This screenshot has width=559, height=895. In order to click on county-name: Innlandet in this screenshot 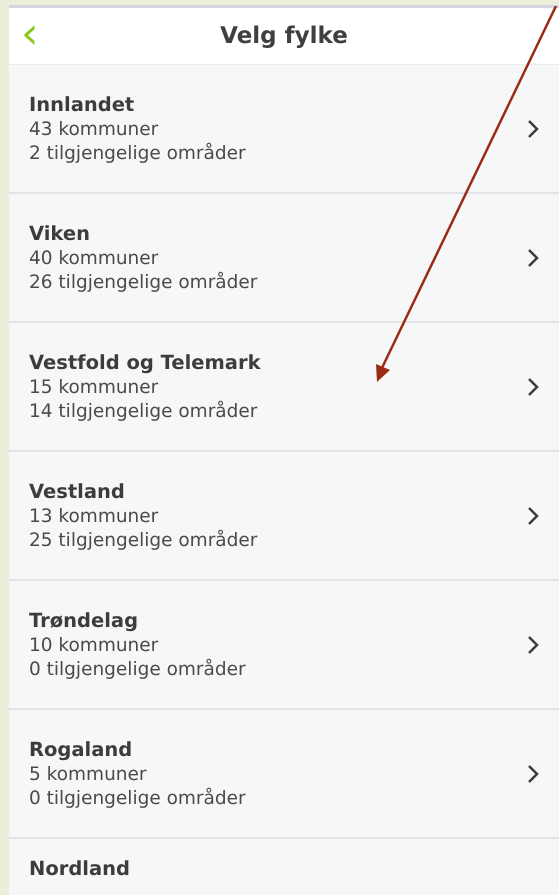, I will do `click(82, 104)`.